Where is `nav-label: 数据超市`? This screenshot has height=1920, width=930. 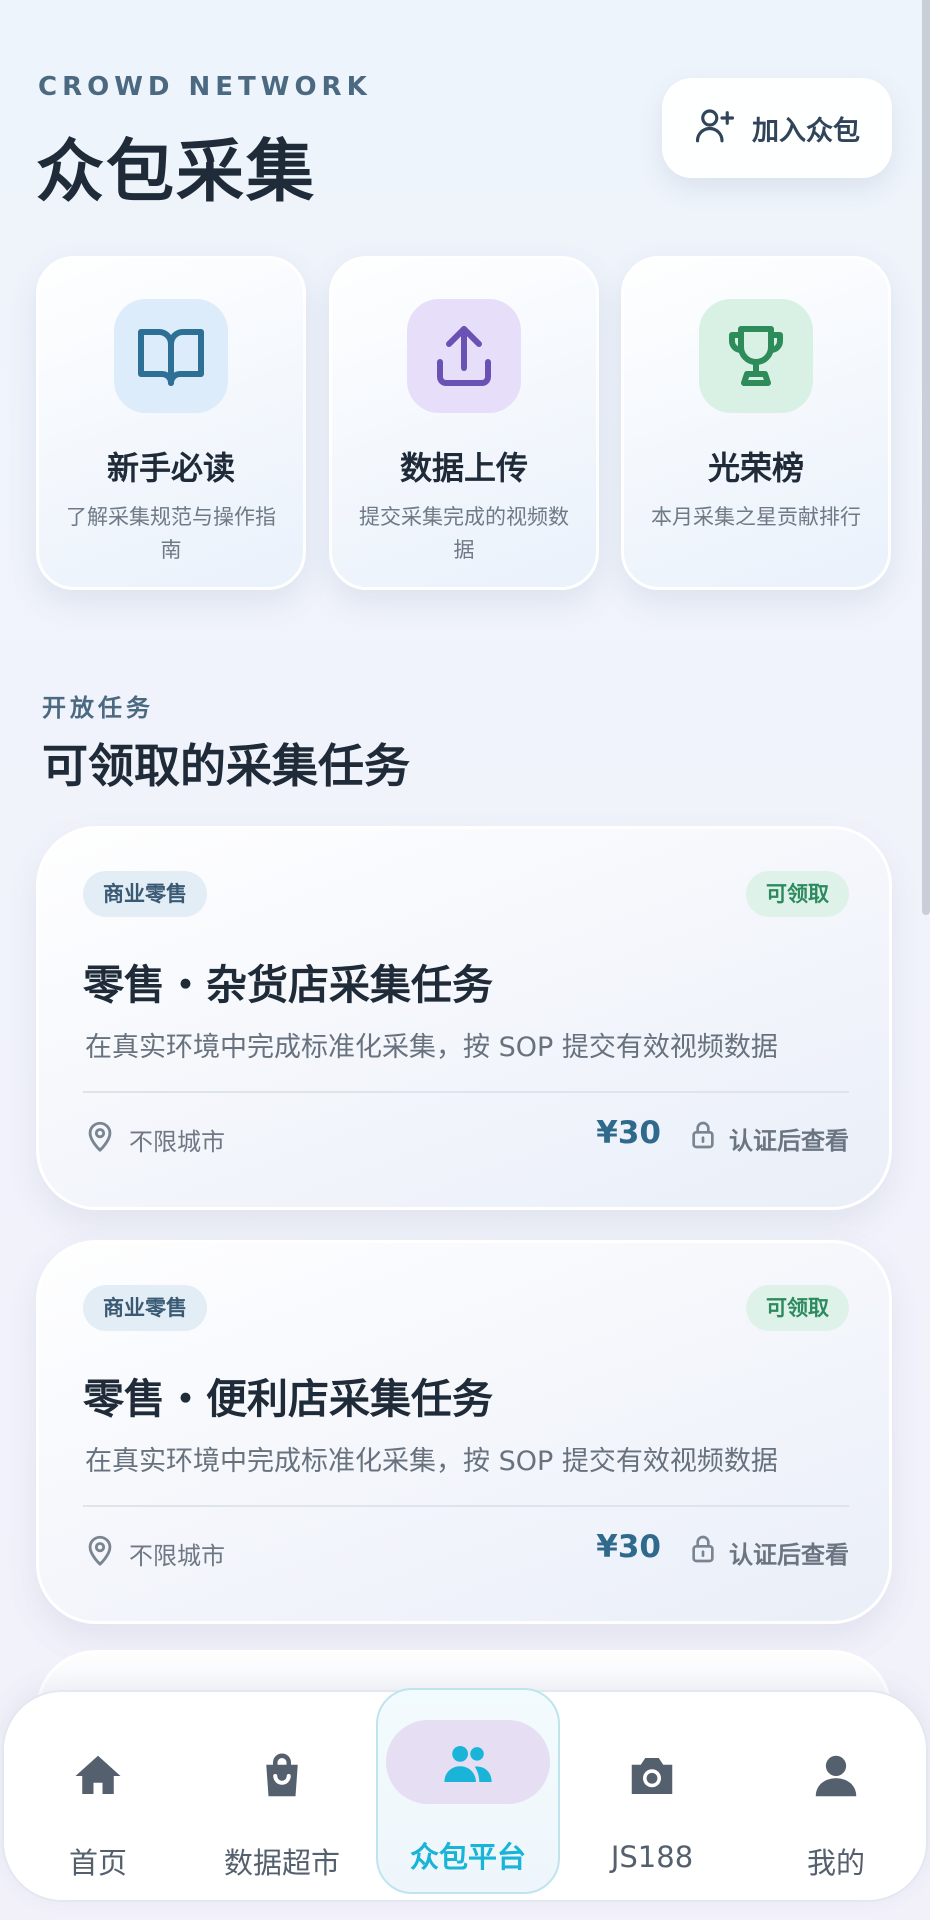
nav-label: 数据超市 is located at coordinates (281, 1863).